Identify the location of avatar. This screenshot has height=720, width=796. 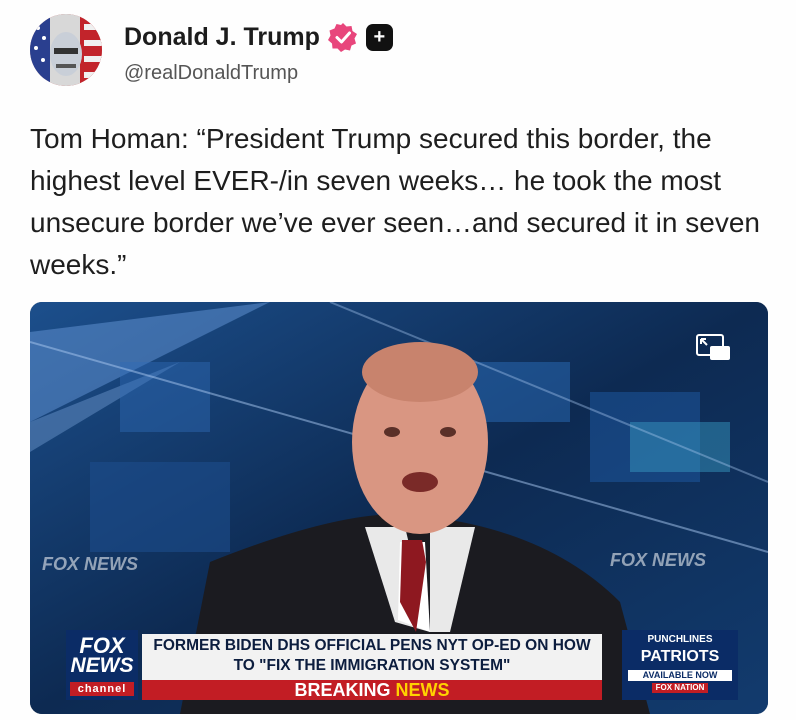
(66, 50).